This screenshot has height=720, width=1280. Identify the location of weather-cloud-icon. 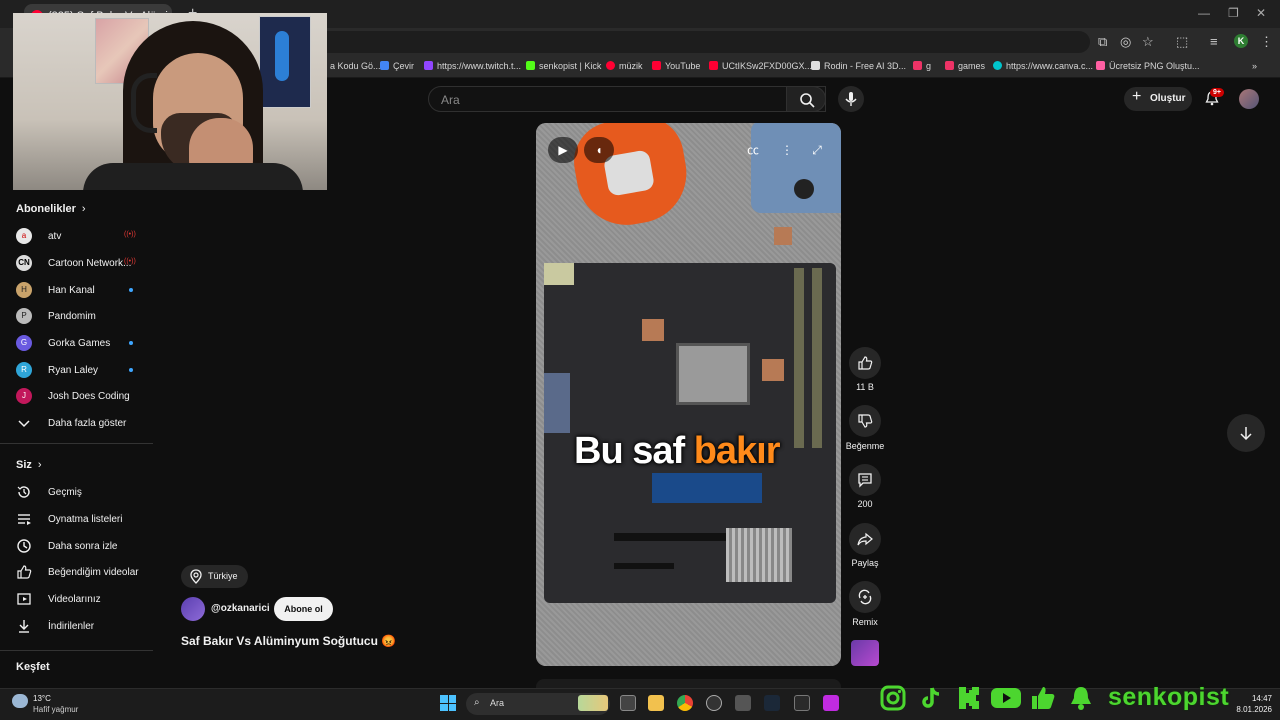
(20, 701).